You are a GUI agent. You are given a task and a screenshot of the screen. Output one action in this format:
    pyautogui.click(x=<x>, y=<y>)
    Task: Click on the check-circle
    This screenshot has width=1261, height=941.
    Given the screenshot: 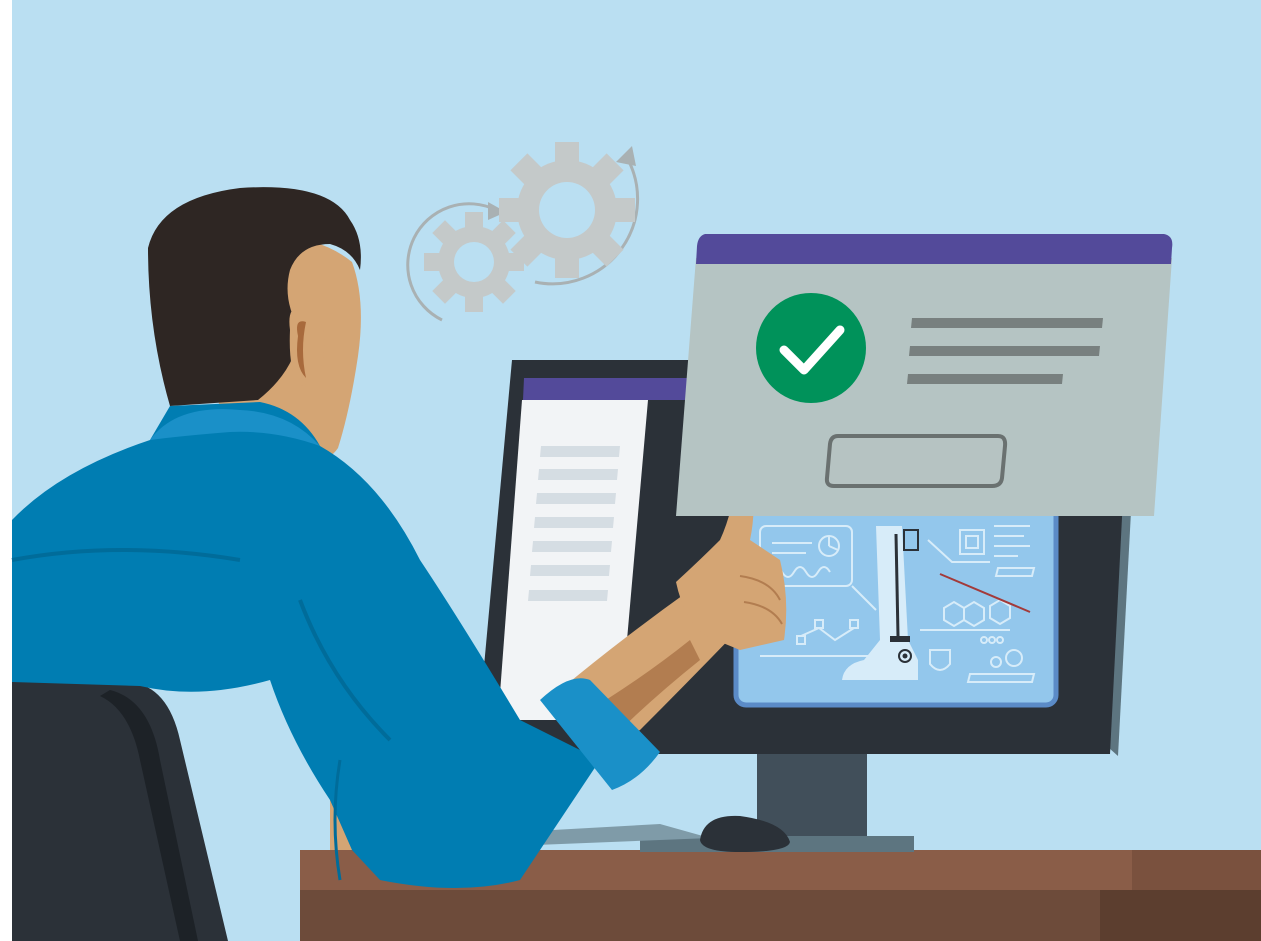 What is the action you would take?
    pyautogui.click(x=811, y=348)
    